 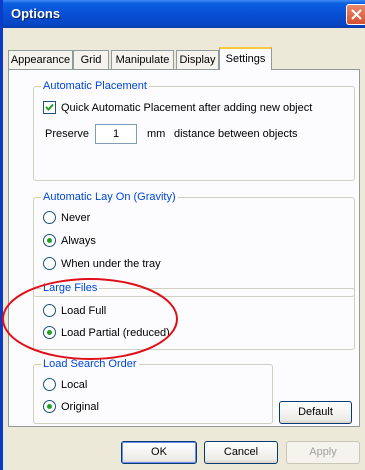 What do you see at coordinates (90, 364) in the screenshot?
I see `load-search-order-title: Load Search Order` at bounding box center [90, 364].